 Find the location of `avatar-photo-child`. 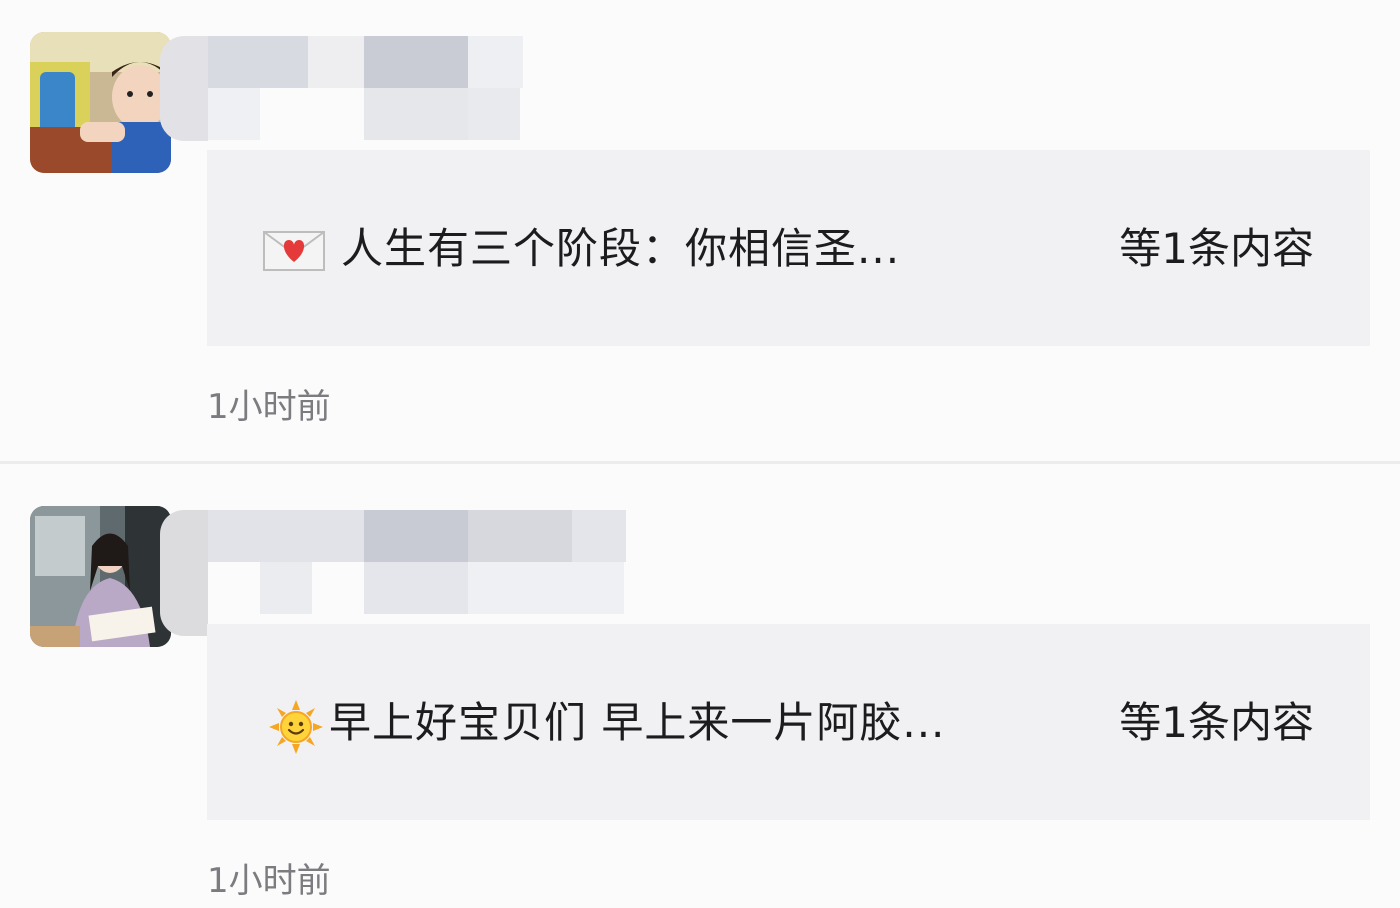

avatar-photo-child is located at coordinates (100, 102).